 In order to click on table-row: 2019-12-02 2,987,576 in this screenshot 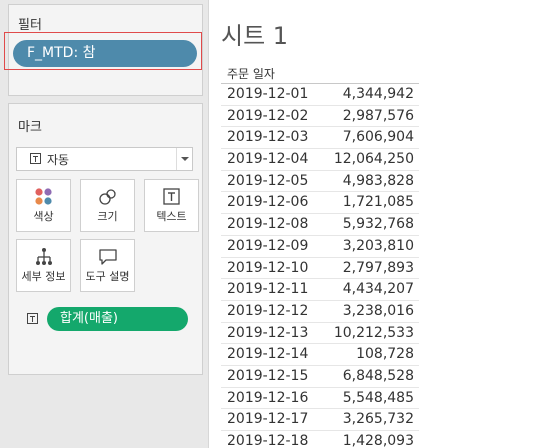, I will do `click(320, 117)`.